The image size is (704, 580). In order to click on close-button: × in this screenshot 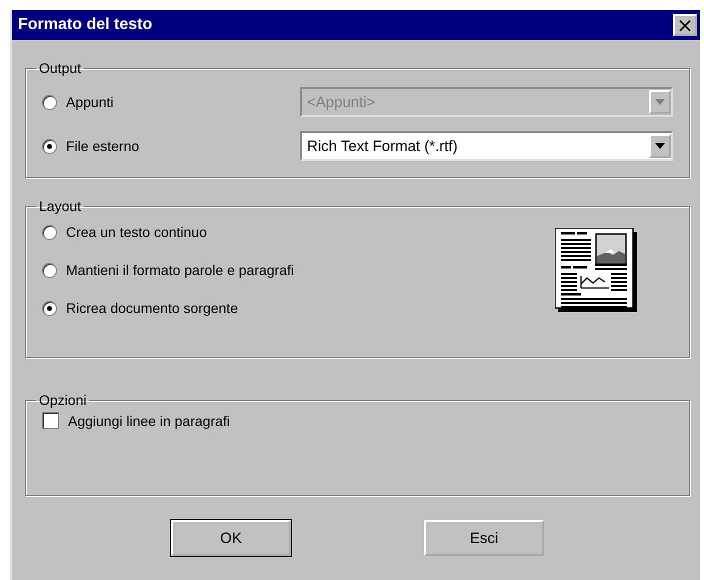, I will do `click(685, 25)`.